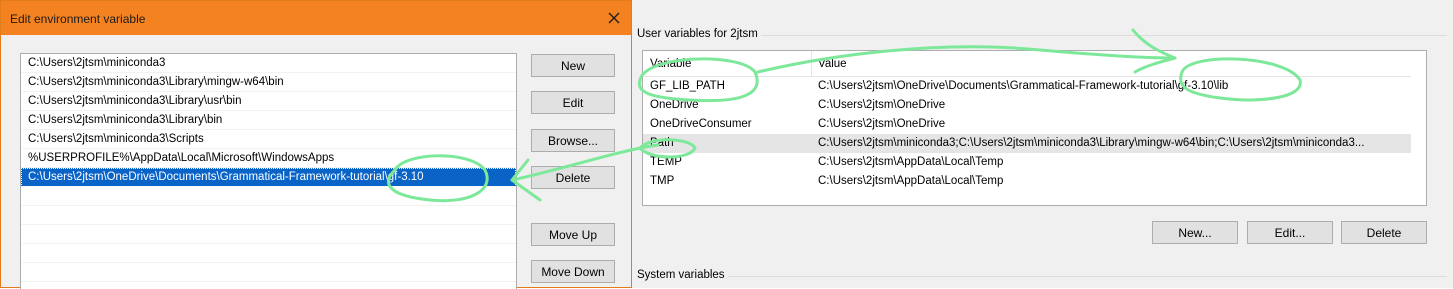 The width and height of the screenshot is (1453, 289). Describe the element at coordinates (682, 275) in the screenshot. I see `system-variables-group-label: System variables` at that location.